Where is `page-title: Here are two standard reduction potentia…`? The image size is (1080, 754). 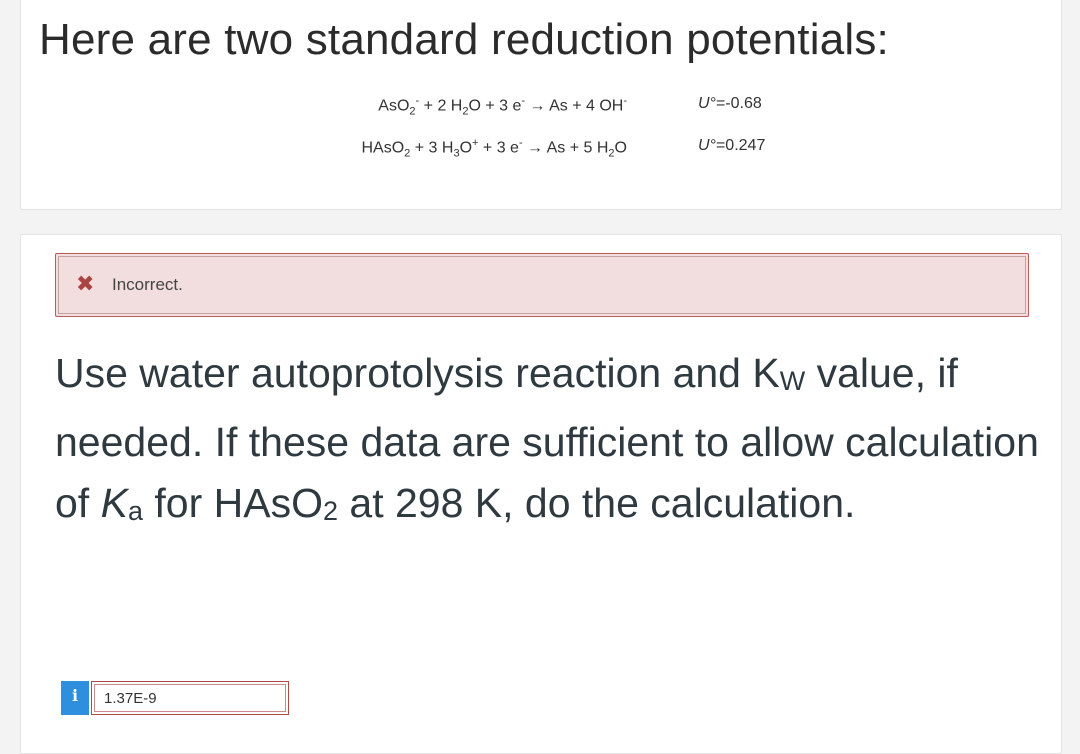 page-title: Here are two standard reduction potentia… is located at coordinates (464, 39).